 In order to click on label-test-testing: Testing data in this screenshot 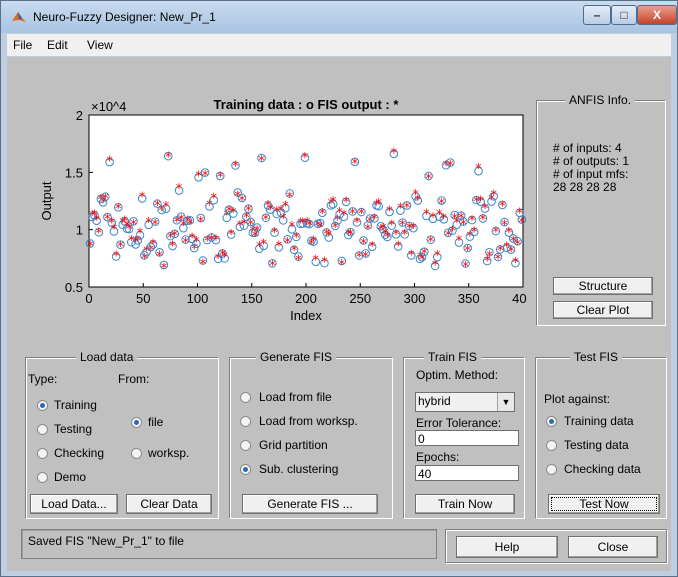, I will do `click(596, 445)`.